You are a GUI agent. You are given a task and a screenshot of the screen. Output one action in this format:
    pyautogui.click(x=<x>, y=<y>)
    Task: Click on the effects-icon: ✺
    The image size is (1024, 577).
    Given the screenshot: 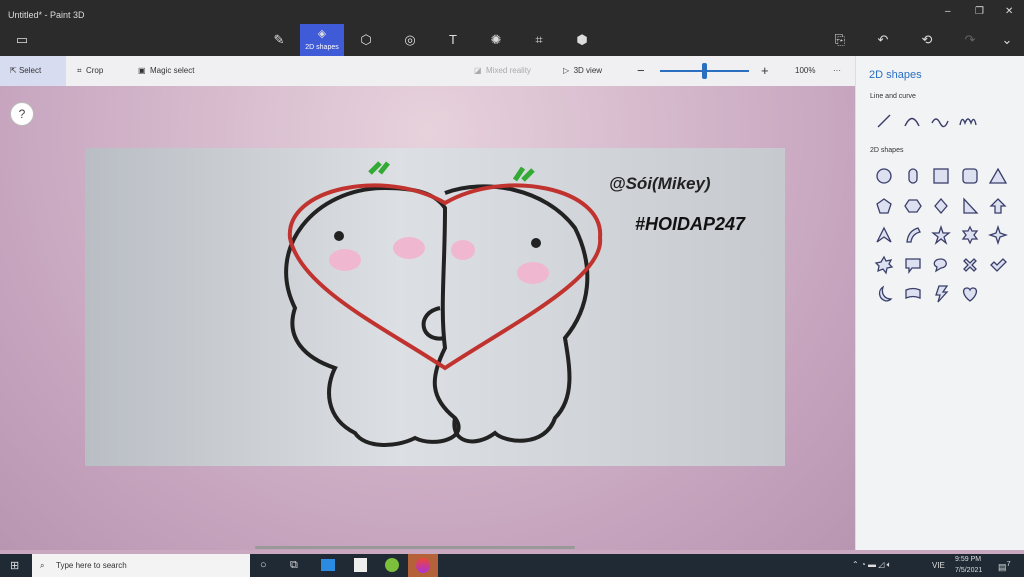 What is the action you would take?
    pyautogui.click(x=496, y=40)
    